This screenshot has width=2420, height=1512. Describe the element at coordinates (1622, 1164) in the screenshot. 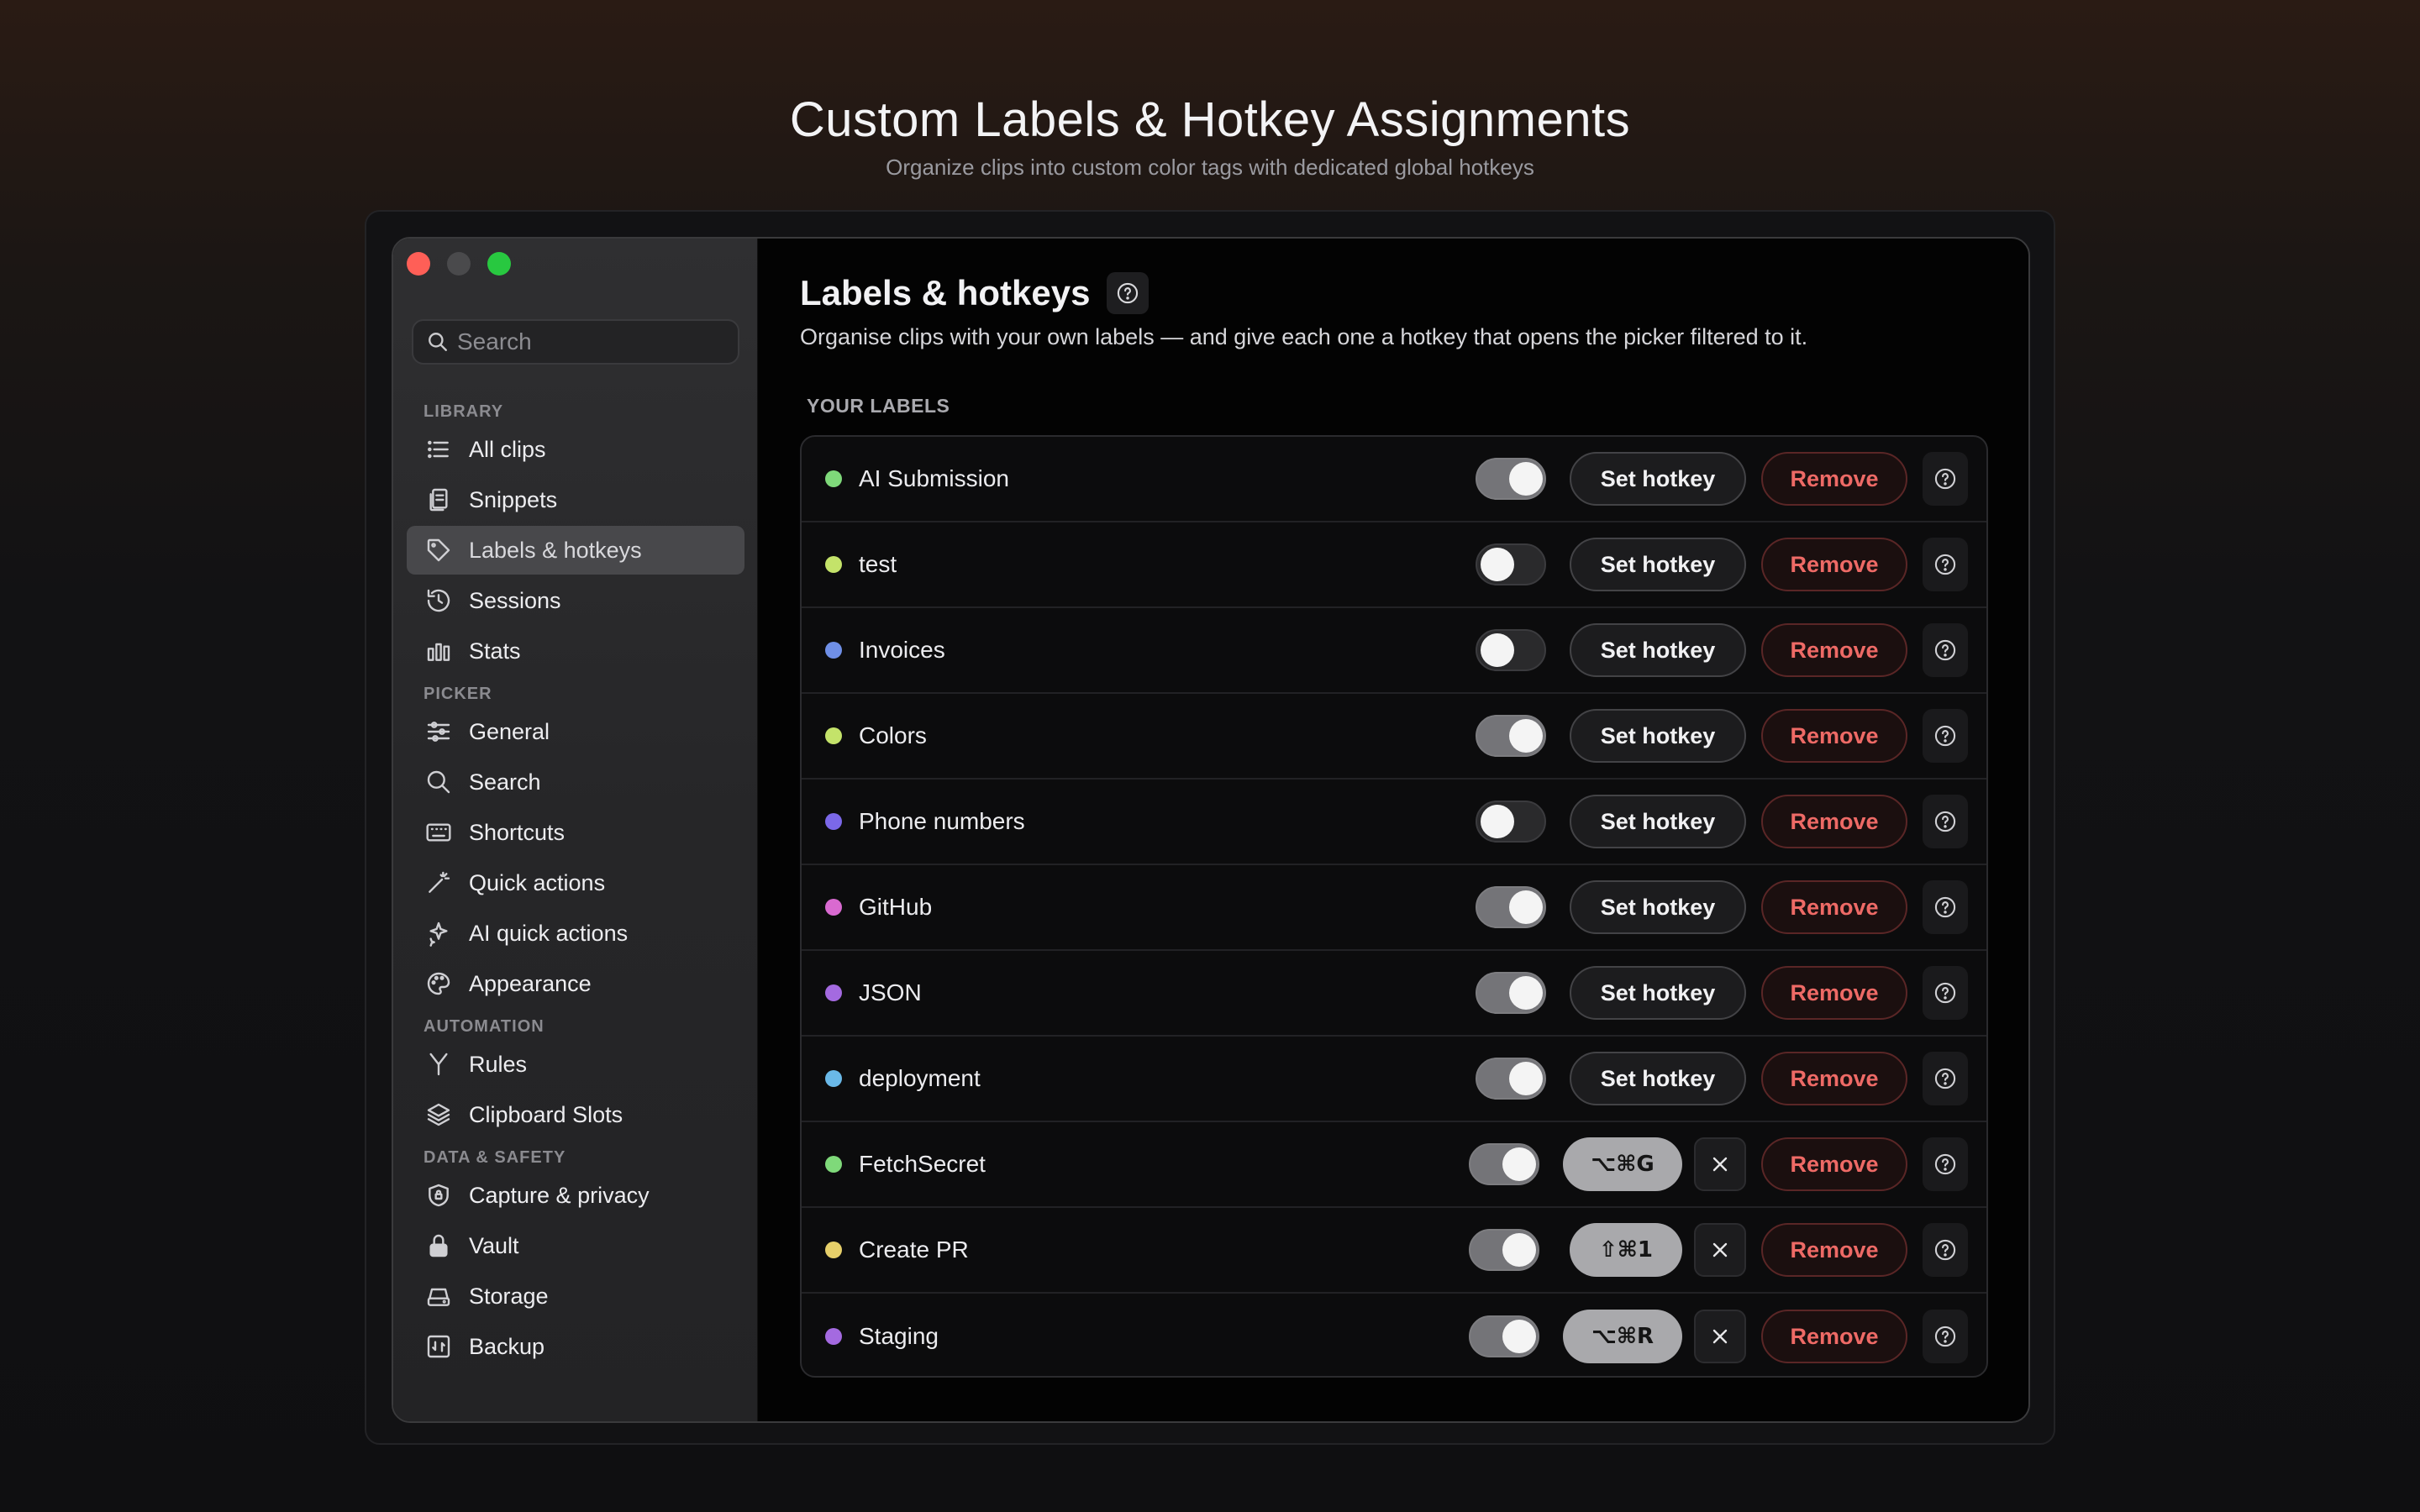

I see `hotkey-chip: ⌥⌘G` at that location.